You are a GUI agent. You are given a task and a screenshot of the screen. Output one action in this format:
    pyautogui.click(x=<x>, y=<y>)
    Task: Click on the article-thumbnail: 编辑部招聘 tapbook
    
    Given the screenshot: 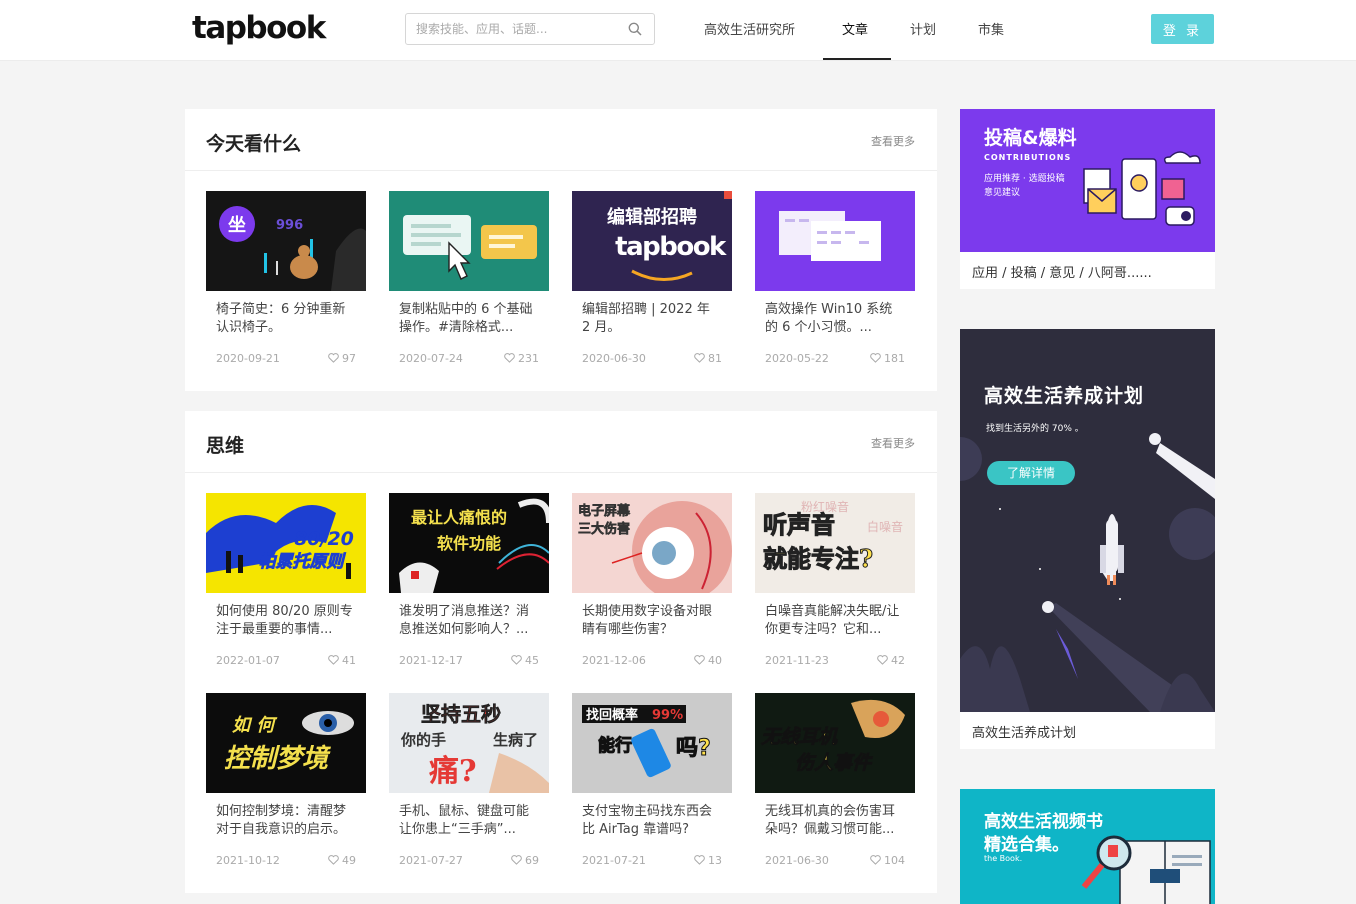 What is the action you would take?
    pyautogui.click(x=652, y=241)
    